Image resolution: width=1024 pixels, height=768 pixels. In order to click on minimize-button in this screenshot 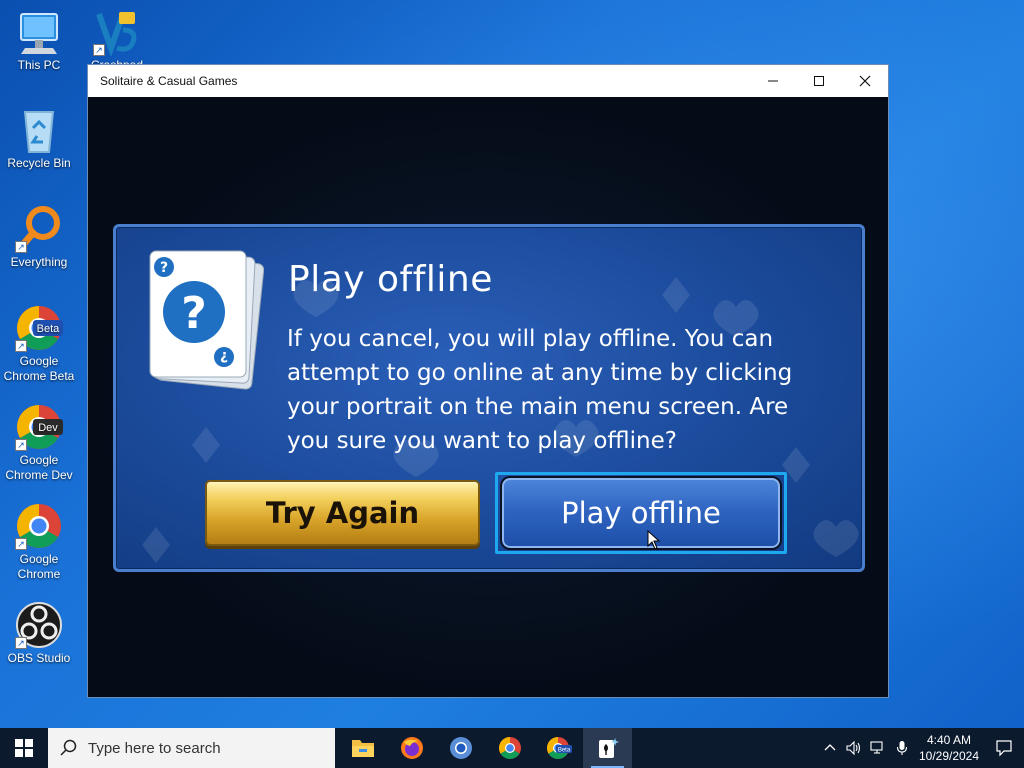, I will do `click(773, 81)`.